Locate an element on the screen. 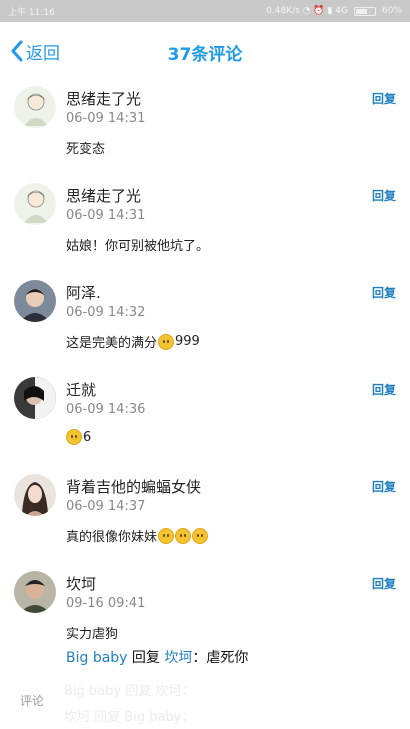 The height and width of the screenshot is (729, 410). comment-item: 背着吉他的蝙蝠女侠 06-09 14:37 回复 真的很像你妹妹 is located at coordinates (205, 516).